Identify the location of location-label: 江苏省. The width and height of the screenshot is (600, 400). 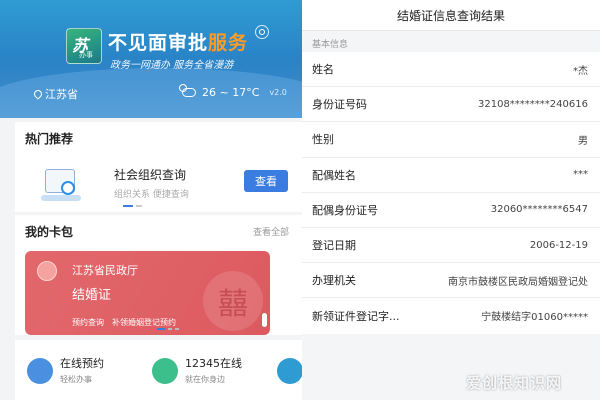
(61, 94).